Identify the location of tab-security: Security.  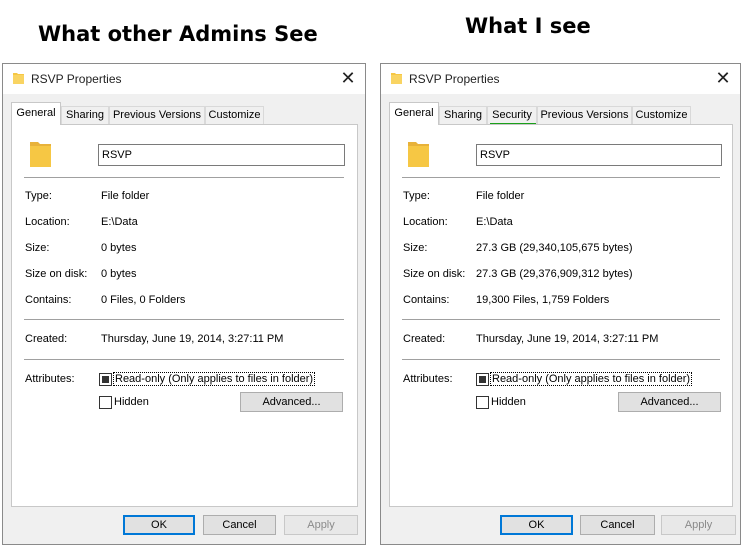
(512, 115).